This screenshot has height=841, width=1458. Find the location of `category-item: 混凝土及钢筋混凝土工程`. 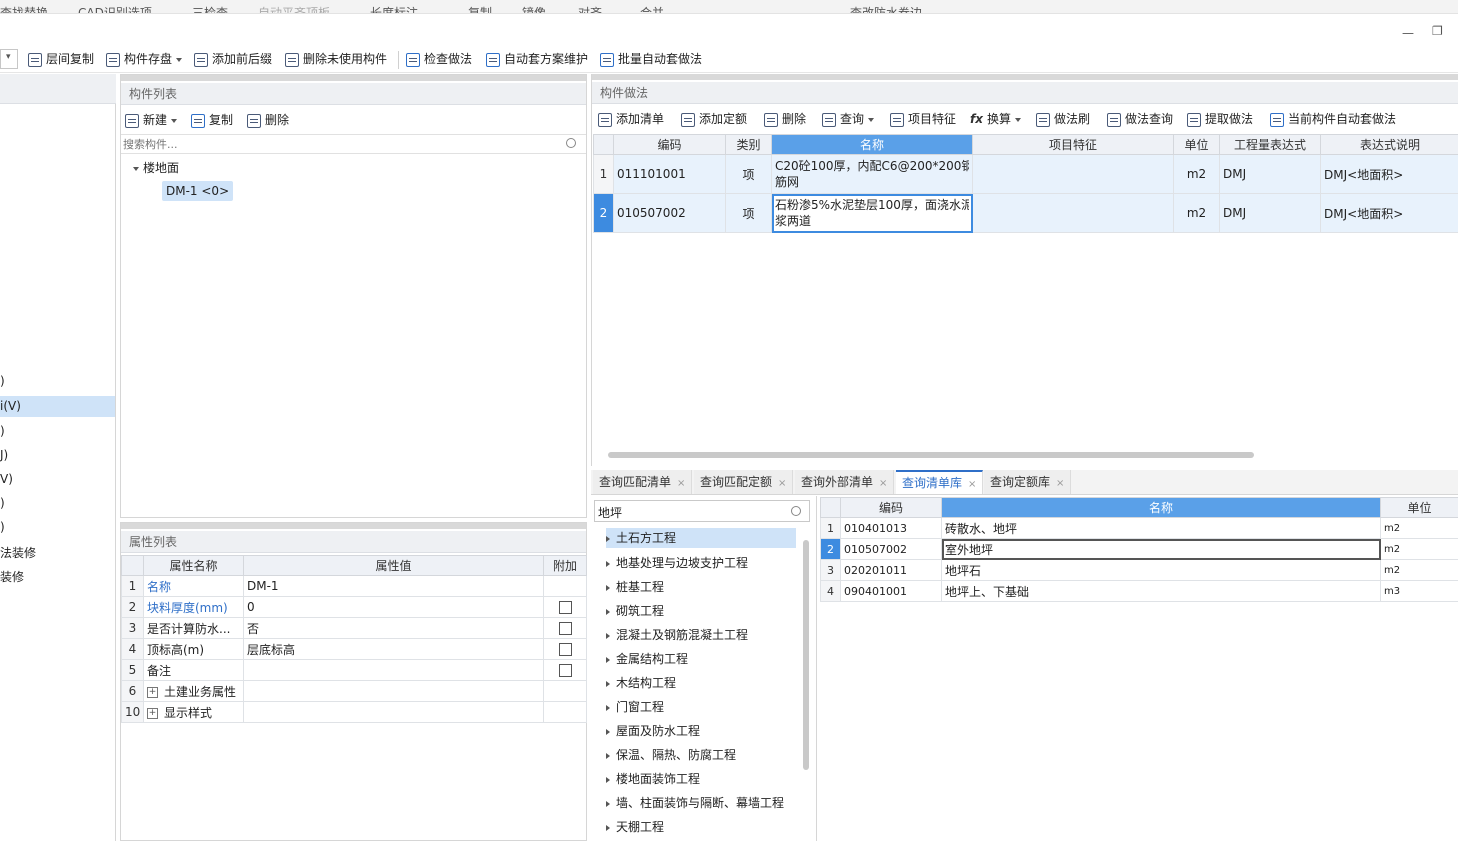

category-item: 混凝土及钢筋混凝土工程 is located at coordinates (677, 635).